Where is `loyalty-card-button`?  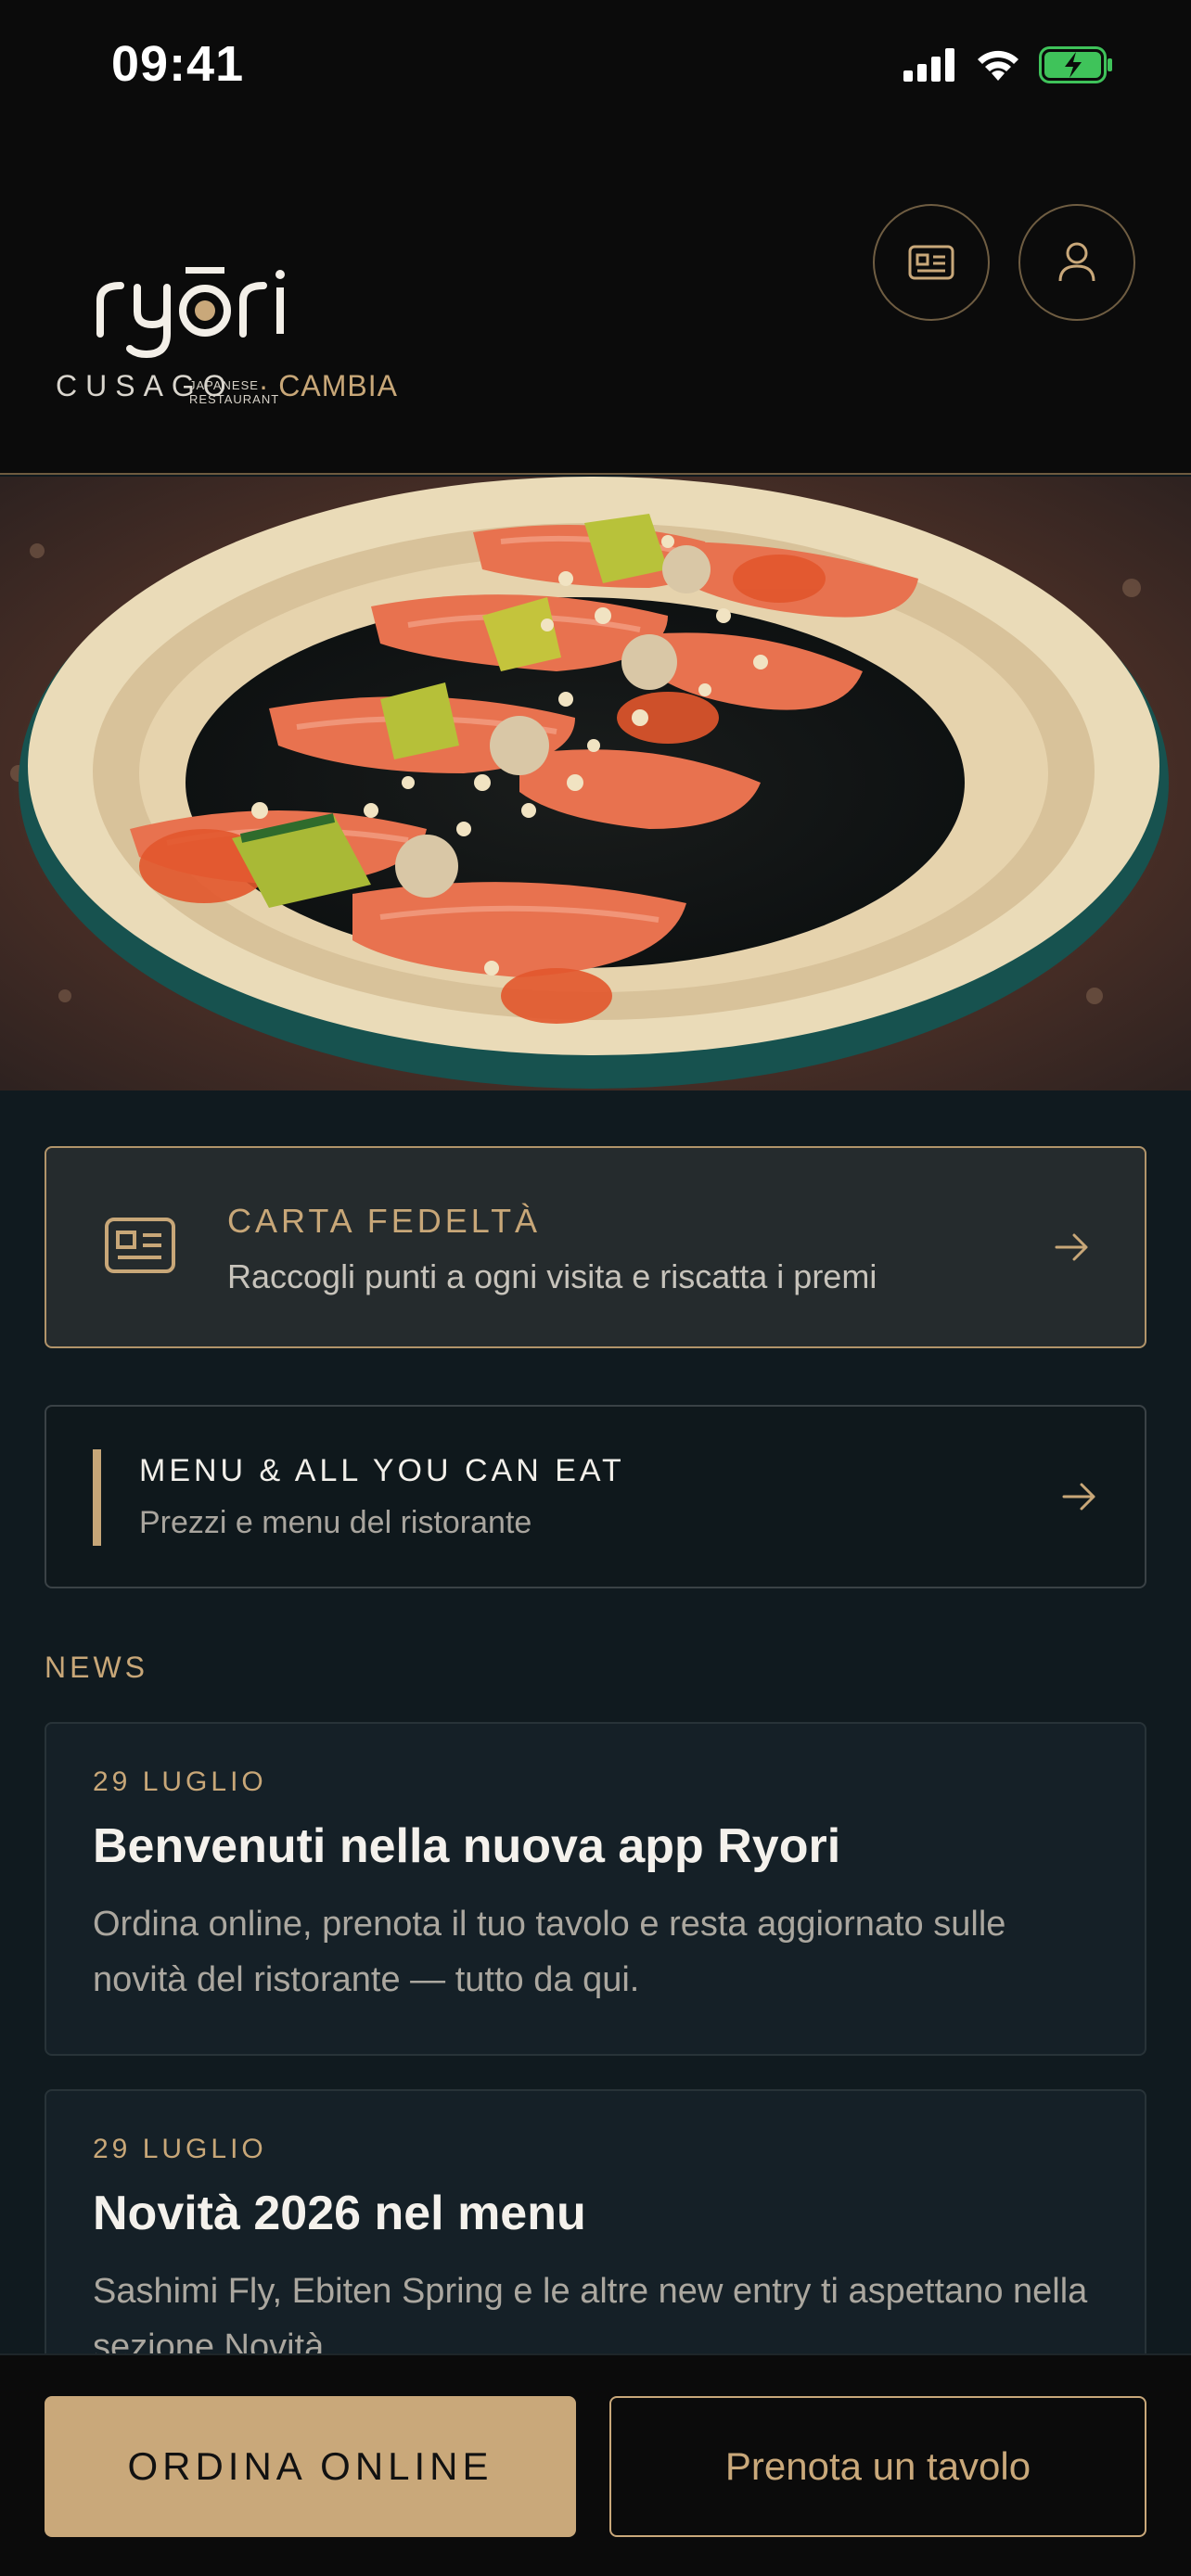
loyalty-card-button is located at coordinates (931, 262).